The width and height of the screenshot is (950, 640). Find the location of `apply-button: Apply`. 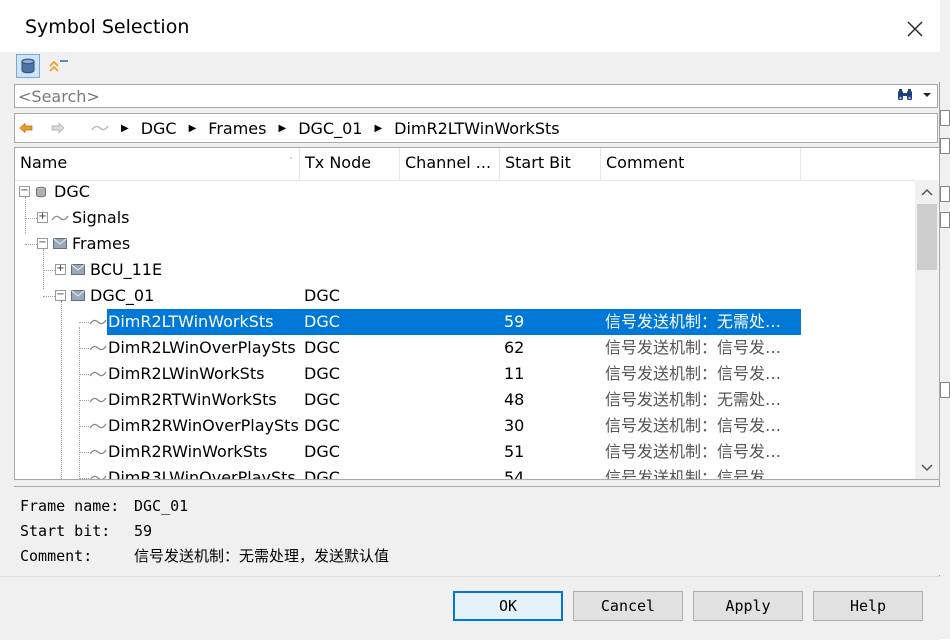

apply-button: Apply is located at coordinates (748, 606).